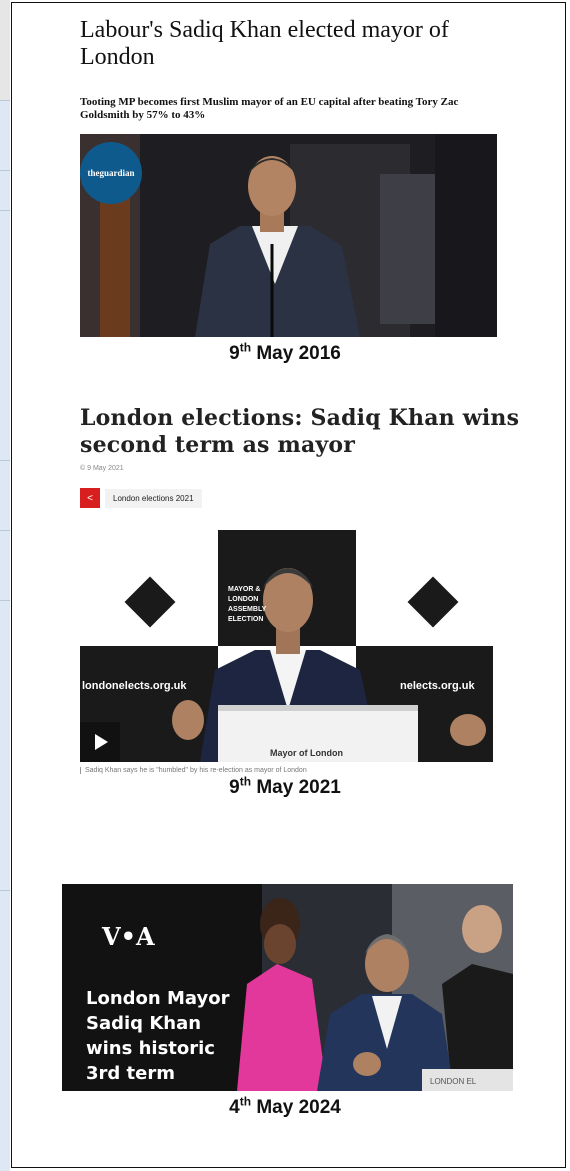  What do you see at coordinates (134, 686) in the screenshot?
I see `backdrop-url-left: londonelects.org.uk` at bounding box center [134, 686].